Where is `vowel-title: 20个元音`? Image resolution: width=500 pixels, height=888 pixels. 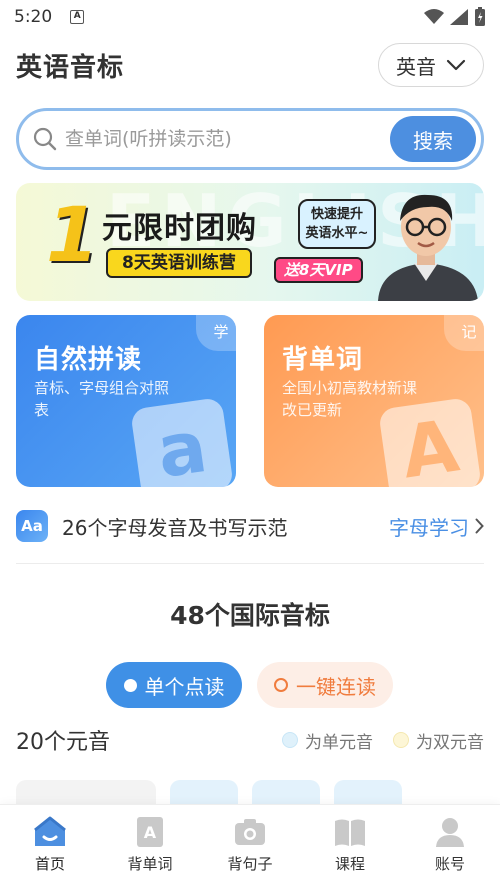 vowel-title: 20个元音 is located at coordinates (63, 742).